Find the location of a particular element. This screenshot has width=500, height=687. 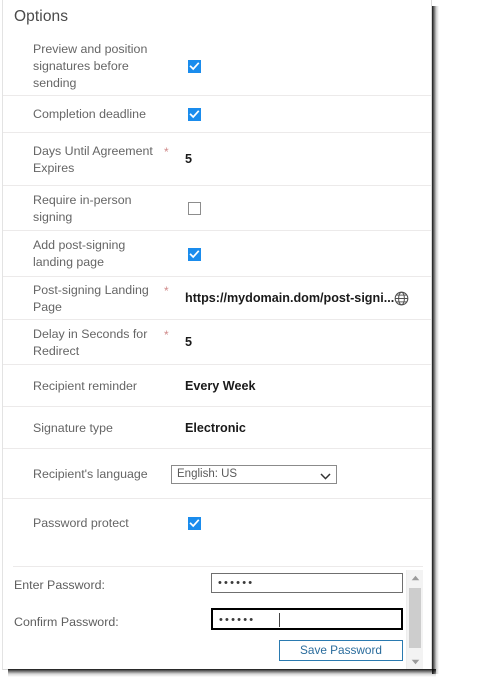

page-title: Options is located at coordinates (41, 16).